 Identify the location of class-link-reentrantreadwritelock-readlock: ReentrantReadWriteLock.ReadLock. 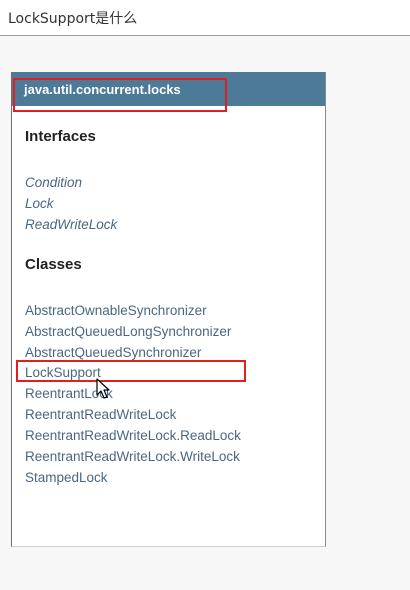
(133, 435).